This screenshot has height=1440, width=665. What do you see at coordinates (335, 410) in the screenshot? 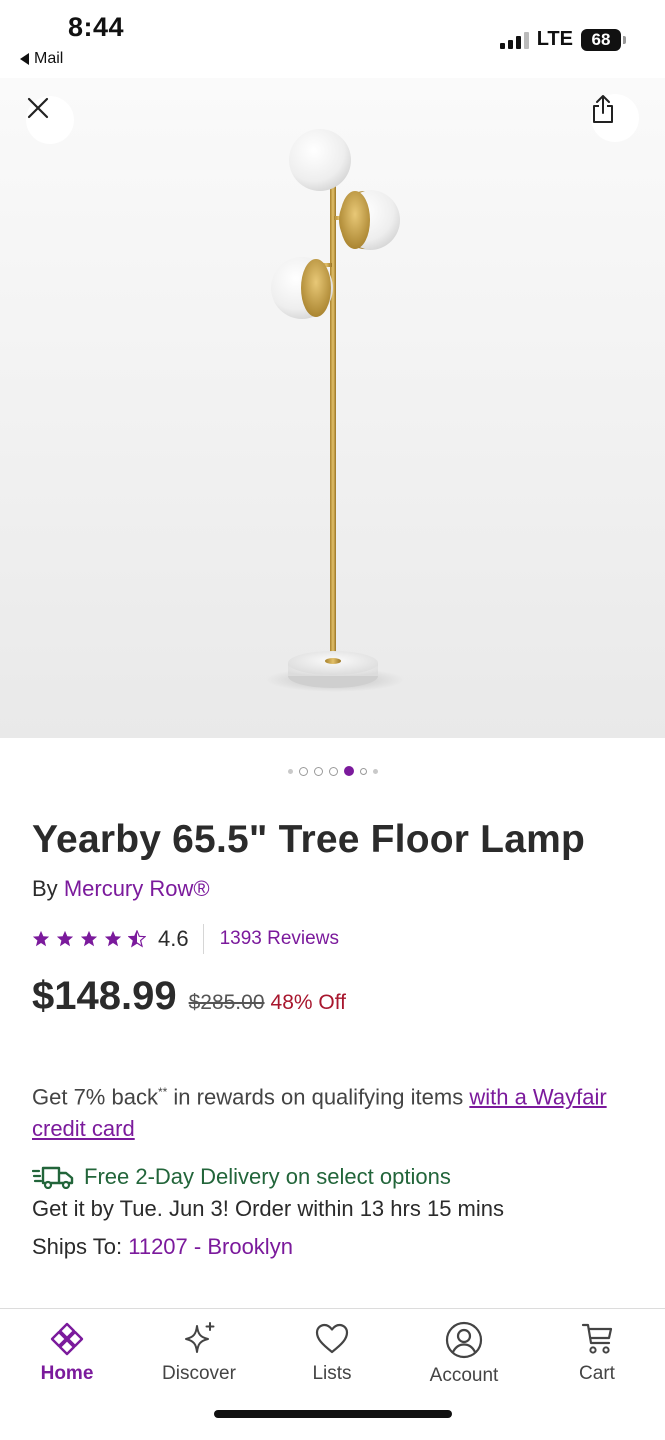
I see `product-image` at bounding box center [335, 410].